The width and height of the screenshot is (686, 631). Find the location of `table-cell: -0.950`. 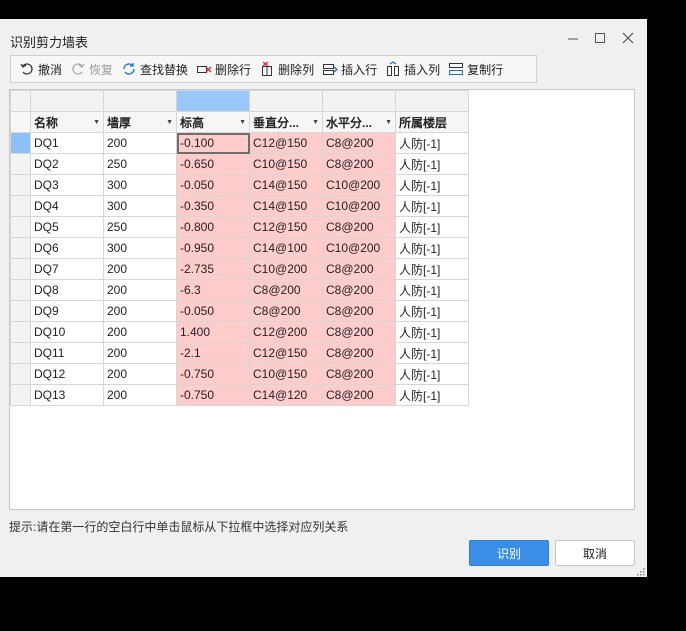

table-cell: -0.950 is located at coordinates (213, 248).